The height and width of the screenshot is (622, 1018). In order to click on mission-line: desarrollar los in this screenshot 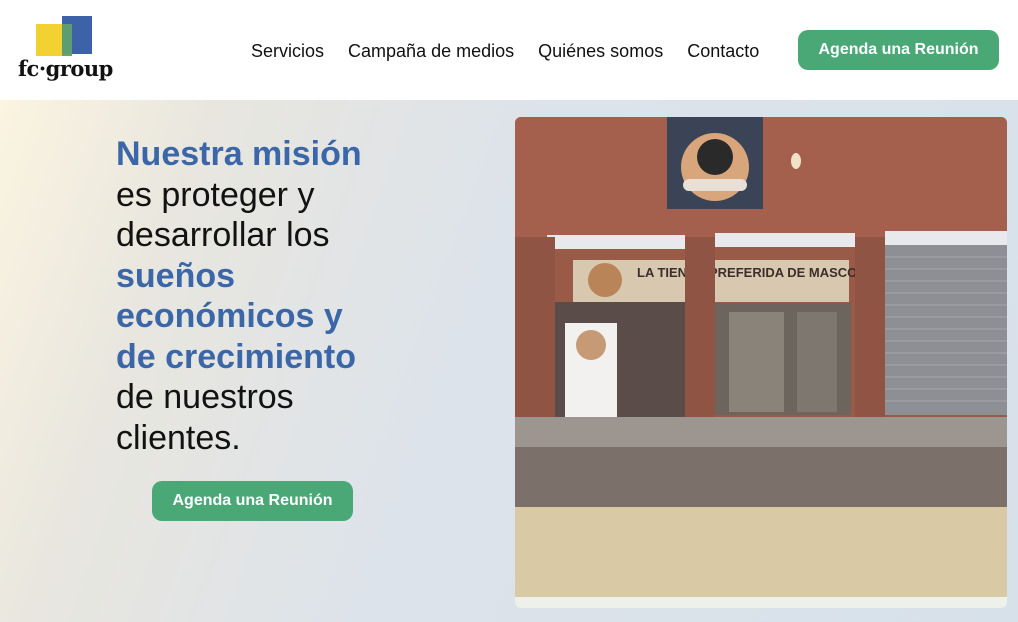, I will do `click(223, 235)`.